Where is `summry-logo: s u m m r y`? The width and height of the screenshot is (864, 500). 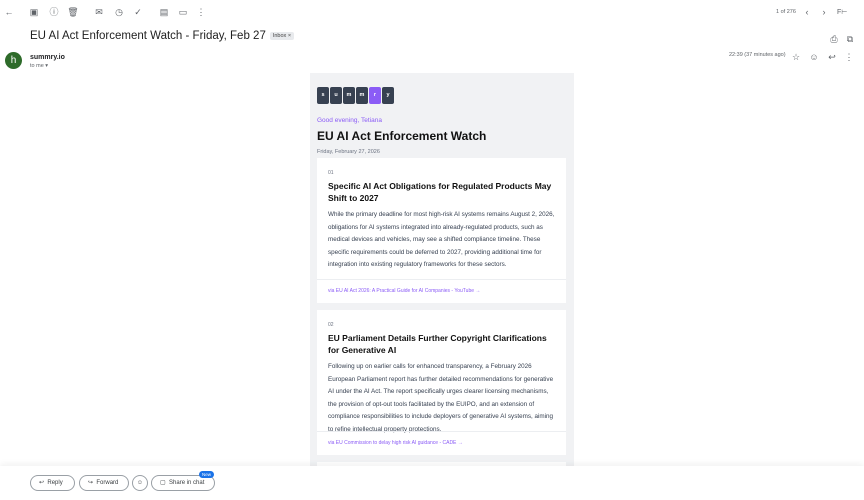
summry-logo: s u m m r y is located at coordinates (355, 95).